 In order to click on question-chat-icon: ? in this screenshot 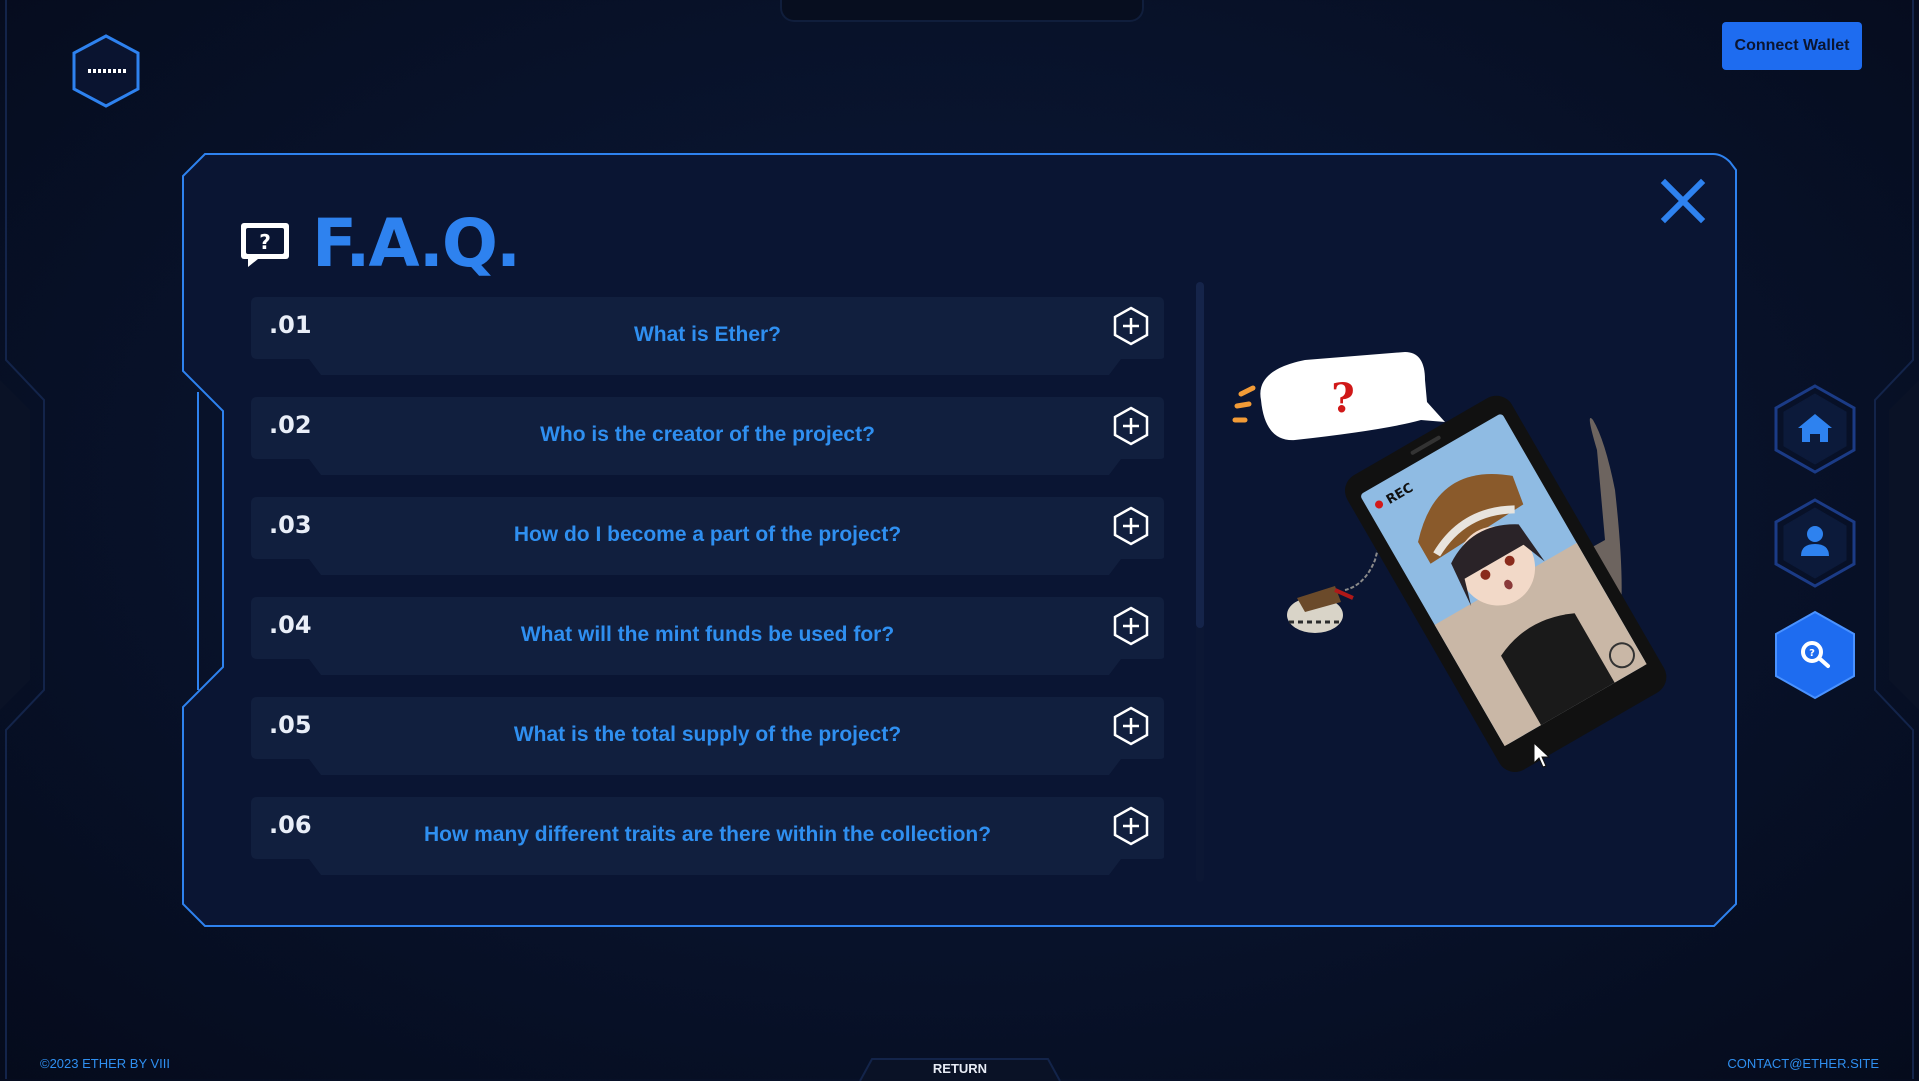, I will do `click(265, 244)`.